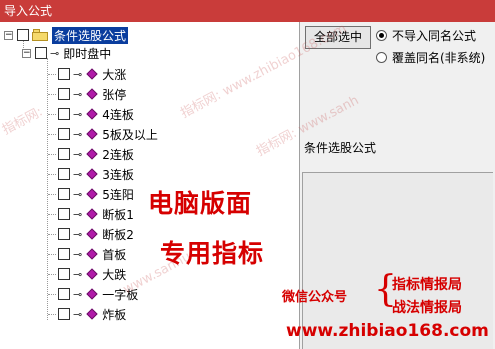 The width and height of the screenshot is (495, 349). Describe the element at coordinates (434, 36) in the screenshot. I see `radio-no-import-label: 不导入同名公式` at that location.